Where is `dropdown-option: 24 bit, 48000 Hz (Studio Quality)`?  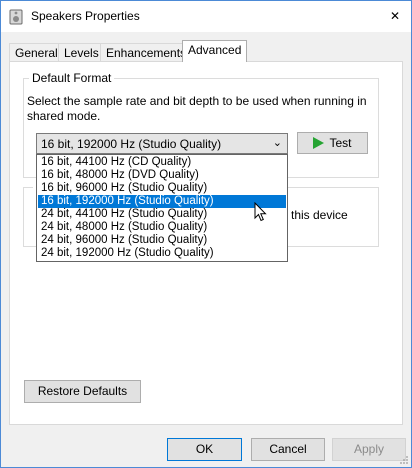
dropdown-option: 24 bit, 48000 Hz (Studio Quality) is located at coordinates (162, 227).